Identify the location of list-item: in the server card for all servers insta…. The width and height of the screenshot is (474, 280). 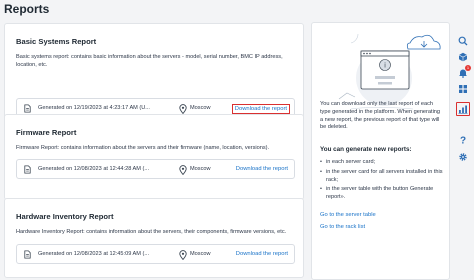
(381, 177).